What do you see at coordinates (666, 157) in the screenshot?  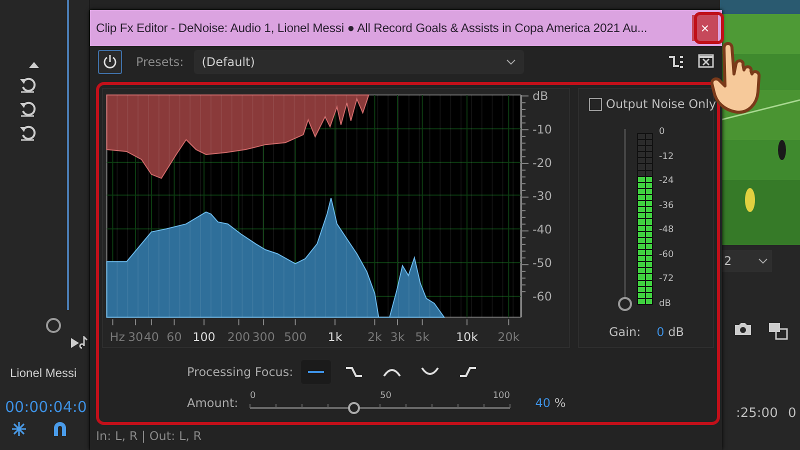 I see `meter-label: -12` at bounding box center [666, 157].